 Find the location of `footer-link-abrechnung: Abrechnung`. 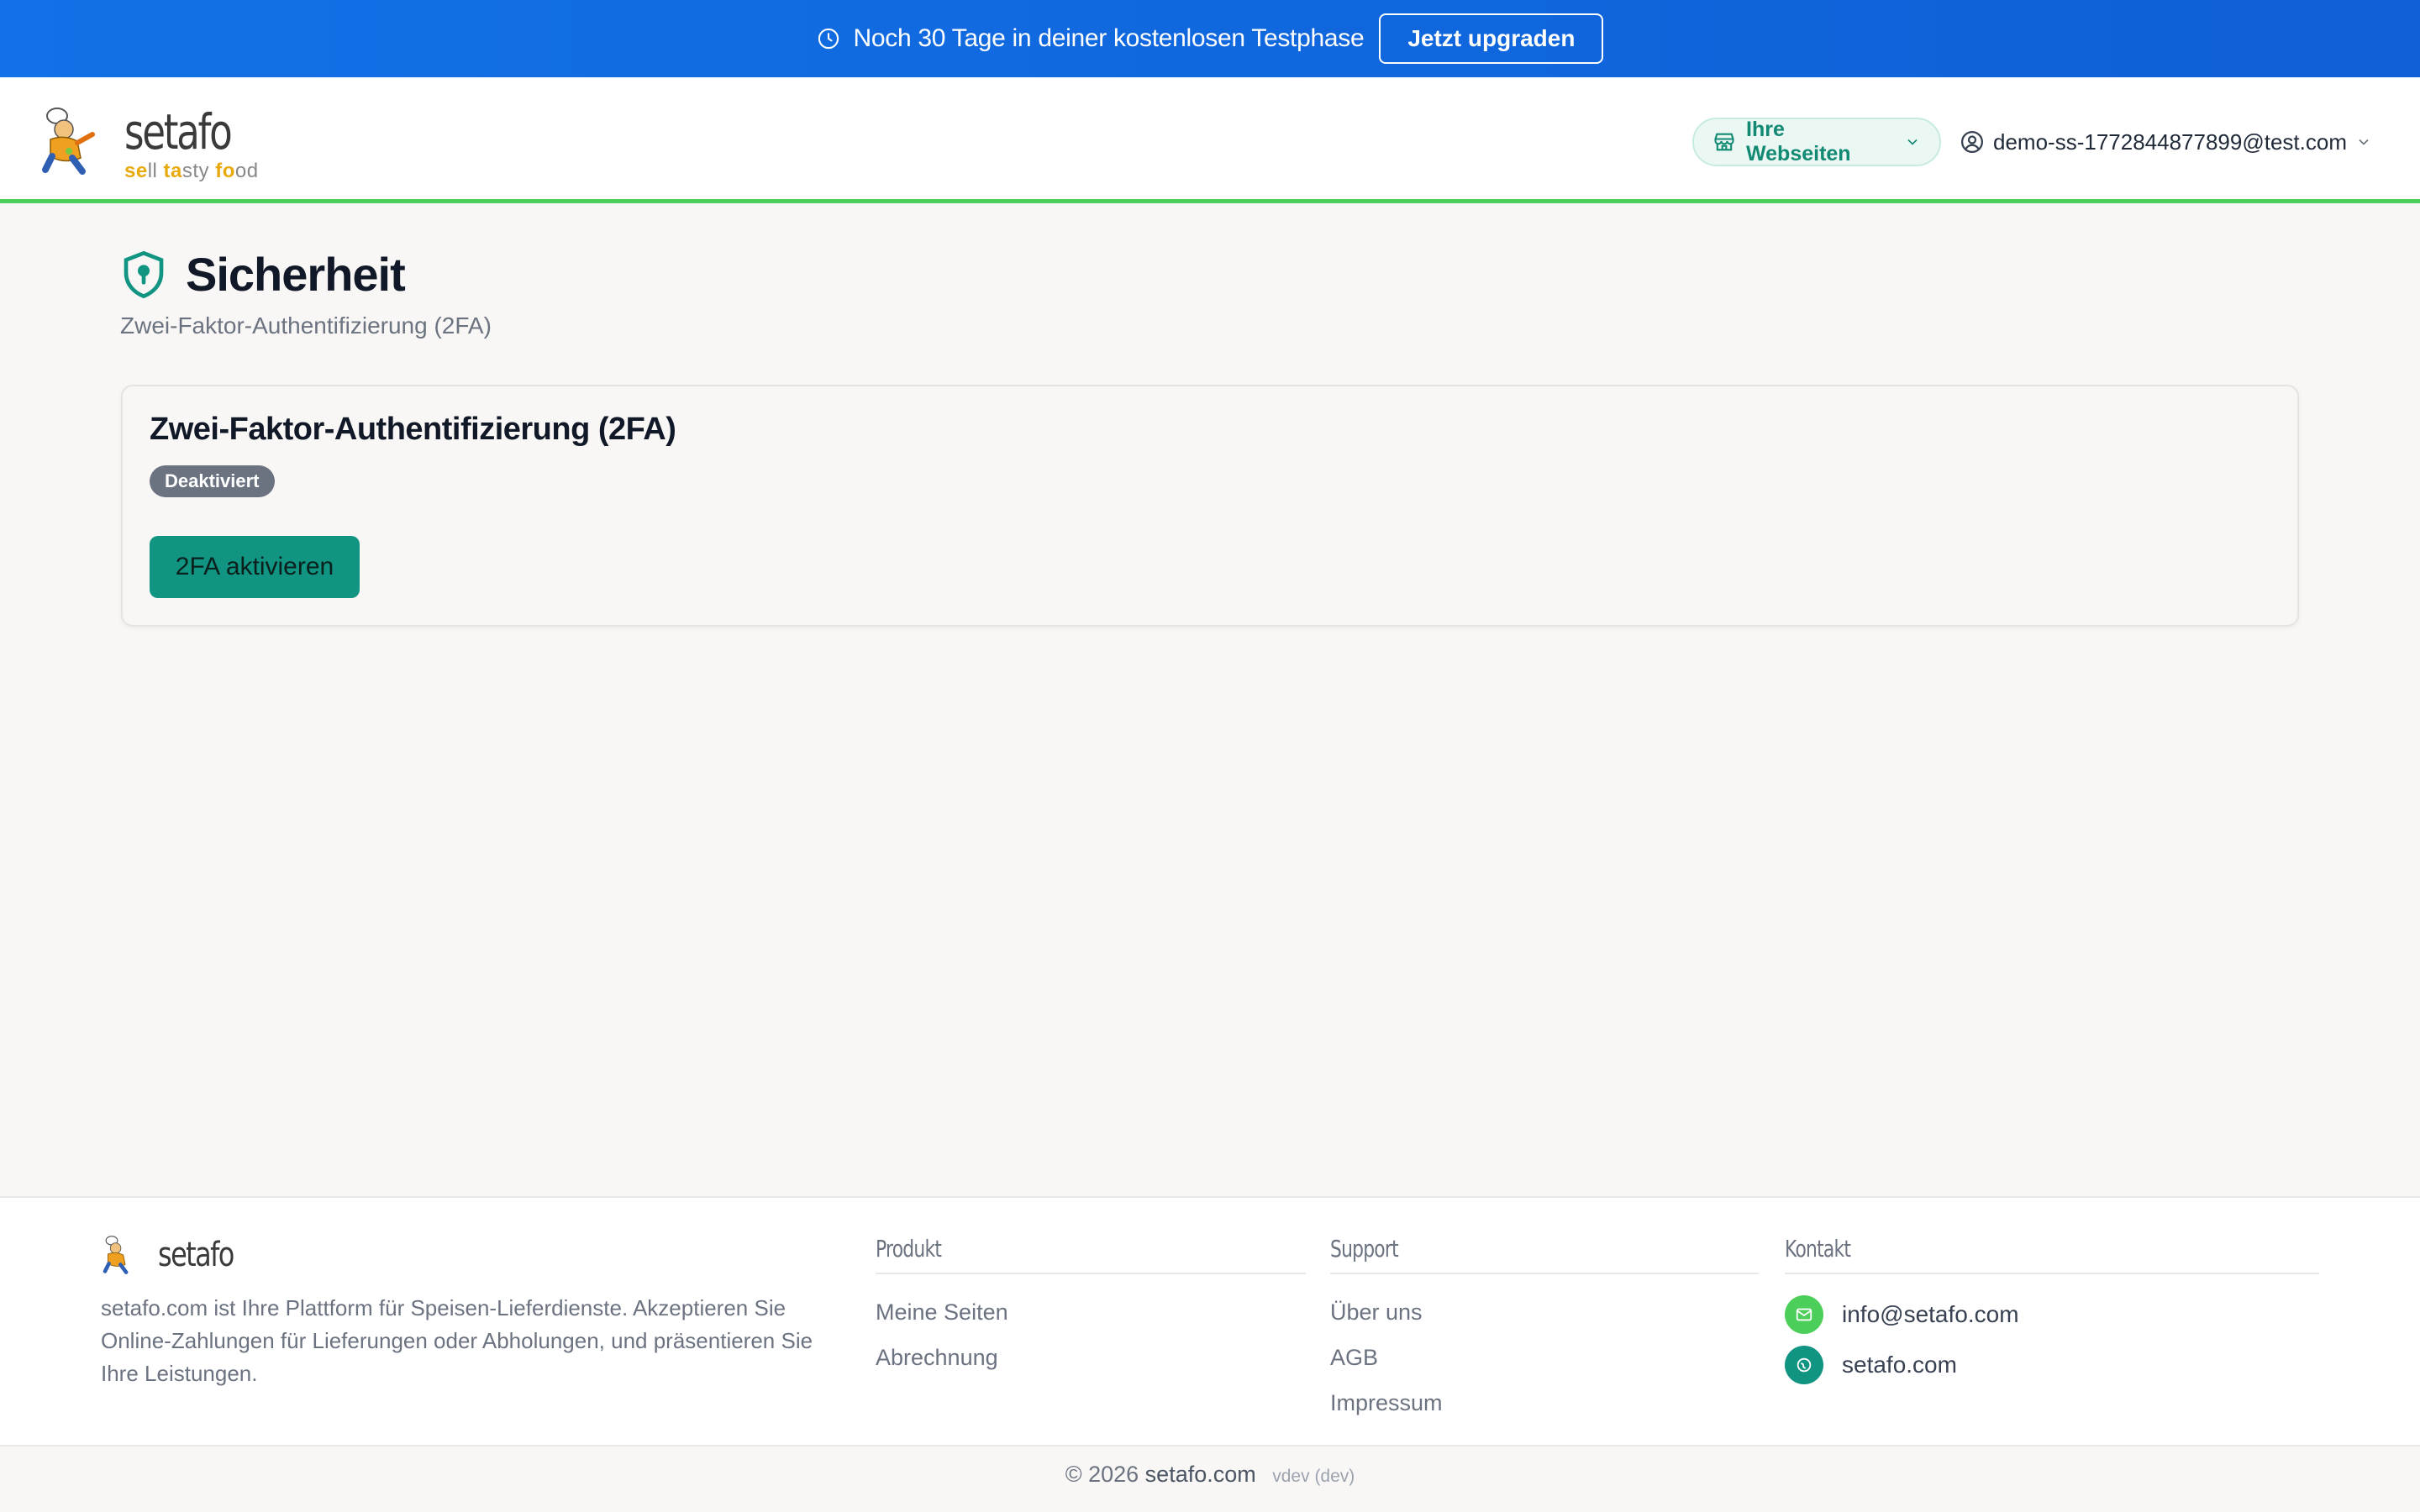

footer-link-abrechnung: Abrechnung is located at coordinates (1091, 1357).